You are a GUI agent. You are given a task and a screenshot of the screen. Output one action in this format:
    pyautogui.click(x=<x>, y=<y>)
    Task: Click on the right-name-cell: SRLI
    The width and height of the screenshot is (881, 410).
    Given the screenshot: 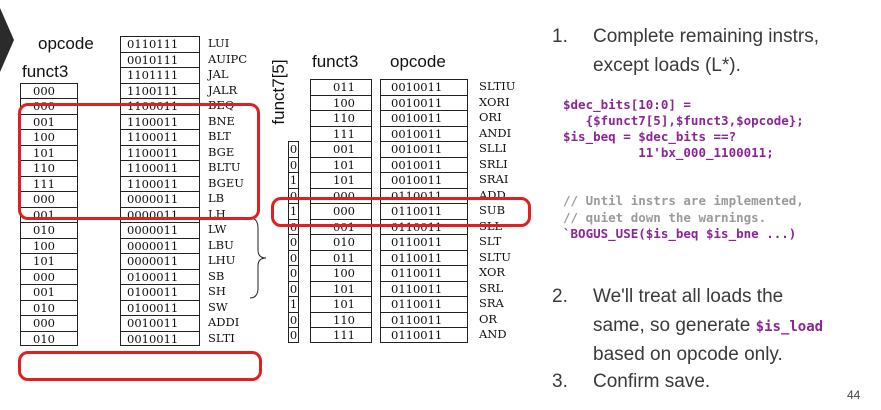 What is the action you would take?
    pyautogui.click(x=493, y=163)
    